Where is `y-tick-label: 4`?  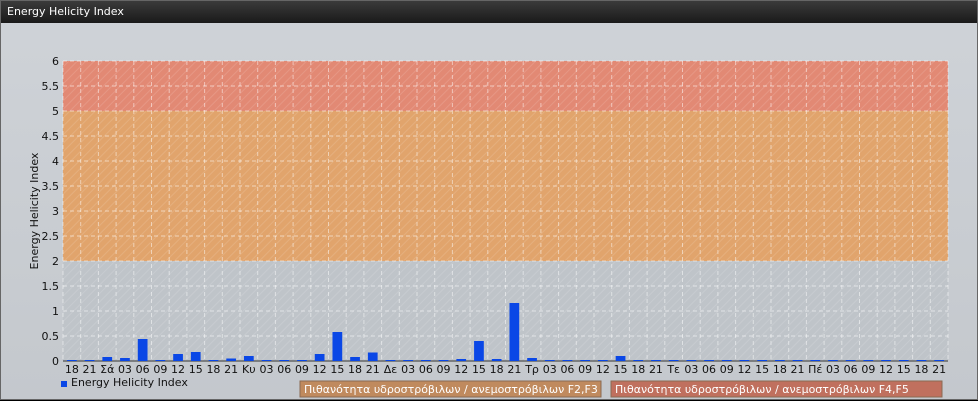 y-tick-label: 4 is located at coordinates (55, 161).